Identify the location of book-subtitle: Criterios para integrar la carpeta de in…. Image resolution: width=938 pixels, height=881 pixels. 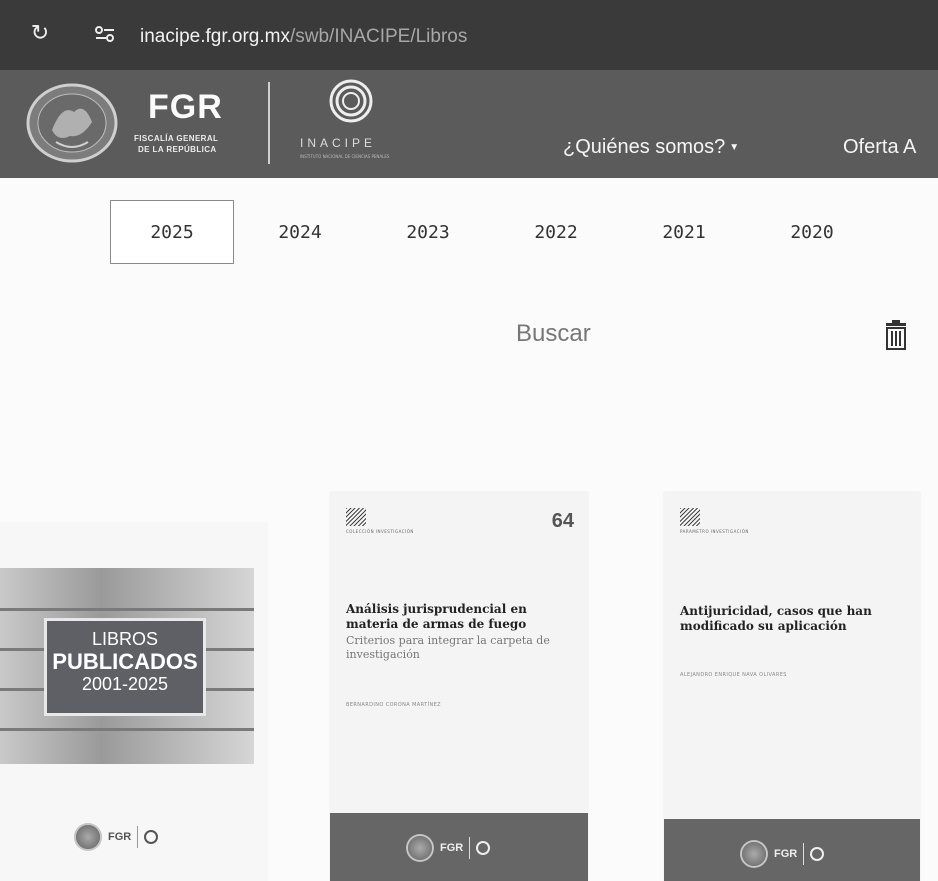
(448, 647).